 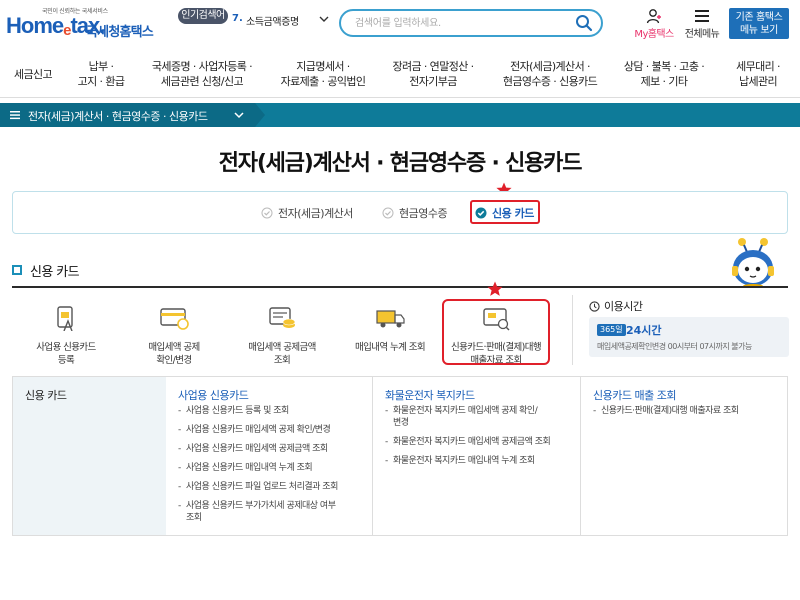 What do you see at coordinates (702, 16) in the screenshot?
I see `hamburger-icon` at bounding box center [702, 16].